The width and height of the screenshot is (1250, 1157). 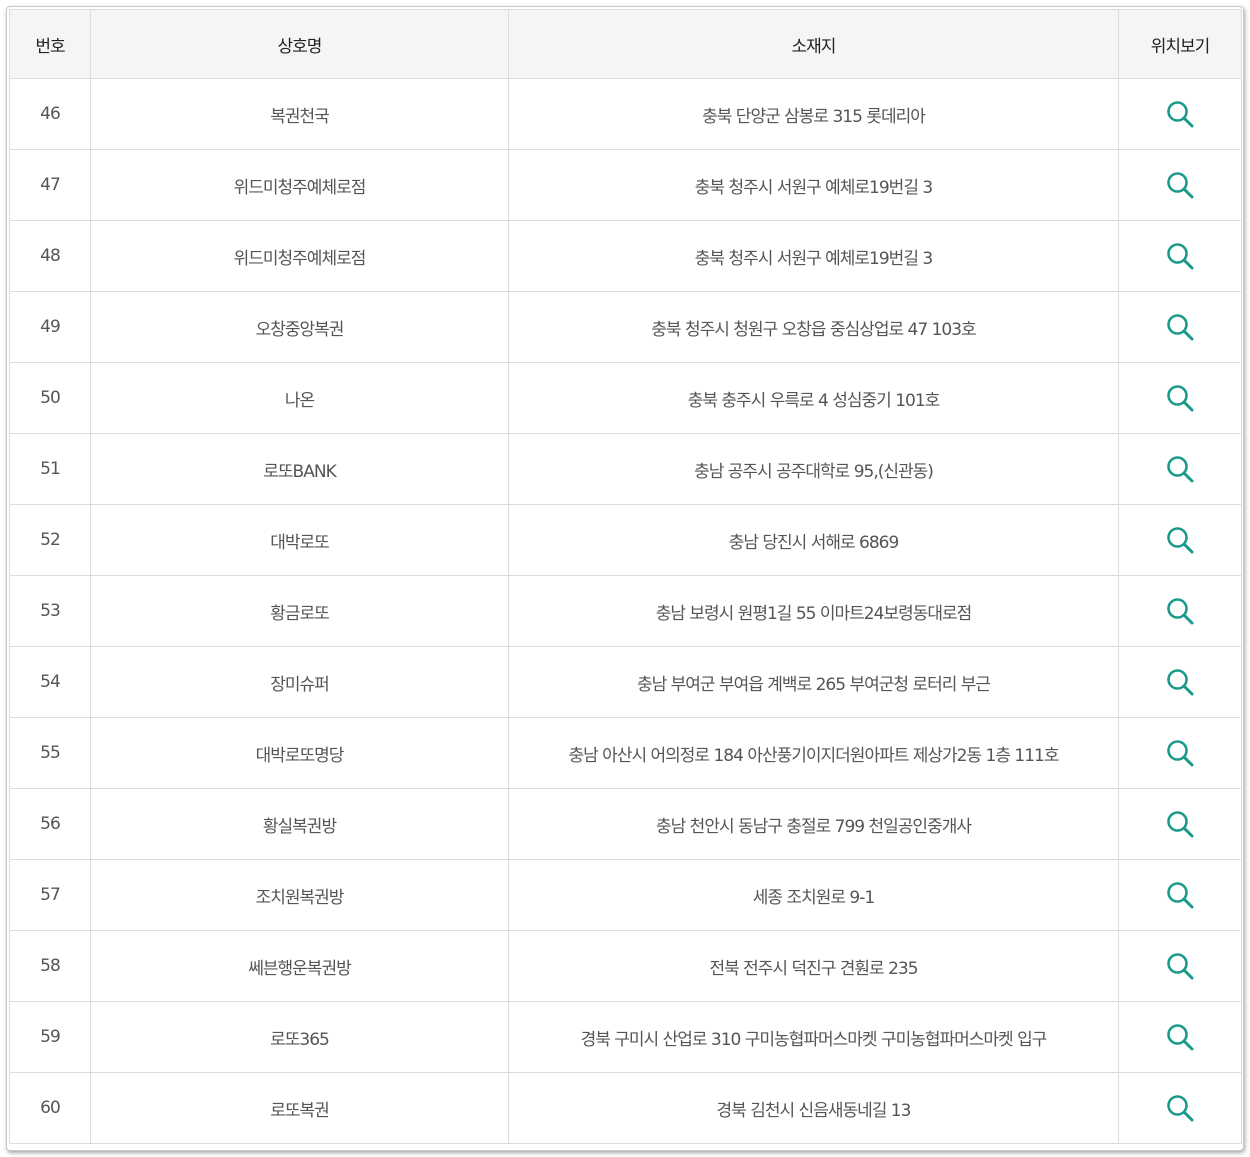 I want to click on row-number: 52, so click(x=50, y=540).